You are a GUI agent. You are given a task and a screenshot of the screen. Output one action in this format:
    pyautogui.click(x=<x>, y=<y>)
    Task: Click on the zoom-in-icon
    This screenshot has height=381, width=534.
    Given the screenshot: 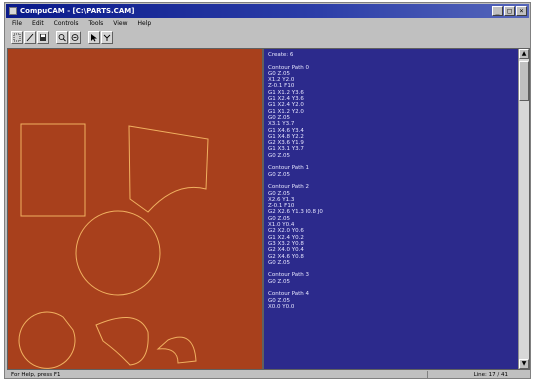 What is the action you would take?
    pyautogui.click(x=62, y=38)
    